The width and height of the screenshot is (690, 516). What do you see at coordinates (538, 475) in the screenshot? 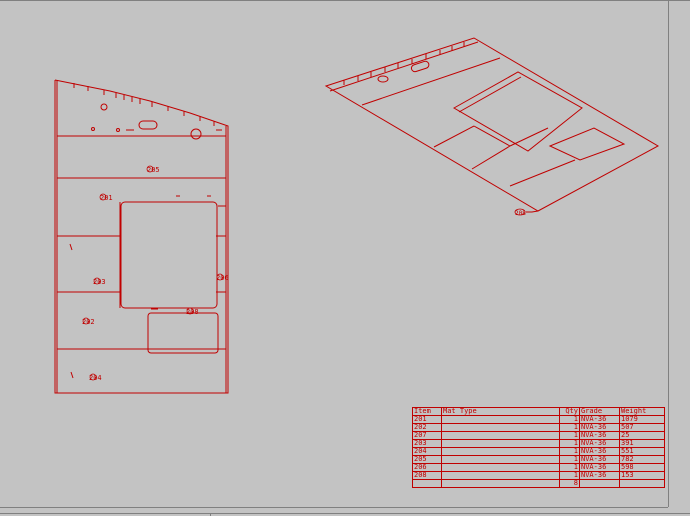
I see `table-row: 208 1 NVA-36 153` at bounding box center [538, 475].